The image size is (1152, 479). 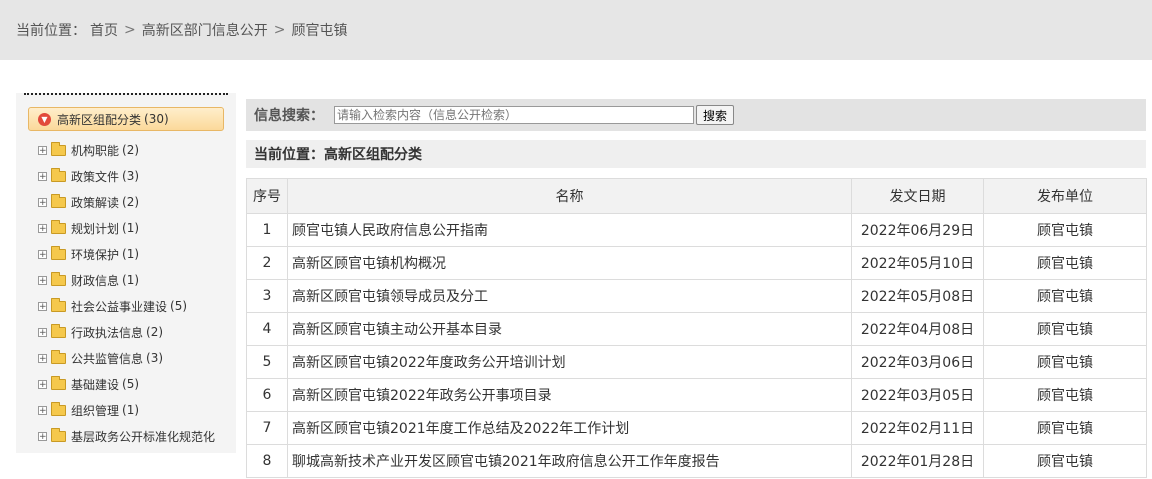 What do you see at coordinates (95, 410) in the screenshot?
I see `tree-node-label: 组织管理` at bounding box center [95, 410].